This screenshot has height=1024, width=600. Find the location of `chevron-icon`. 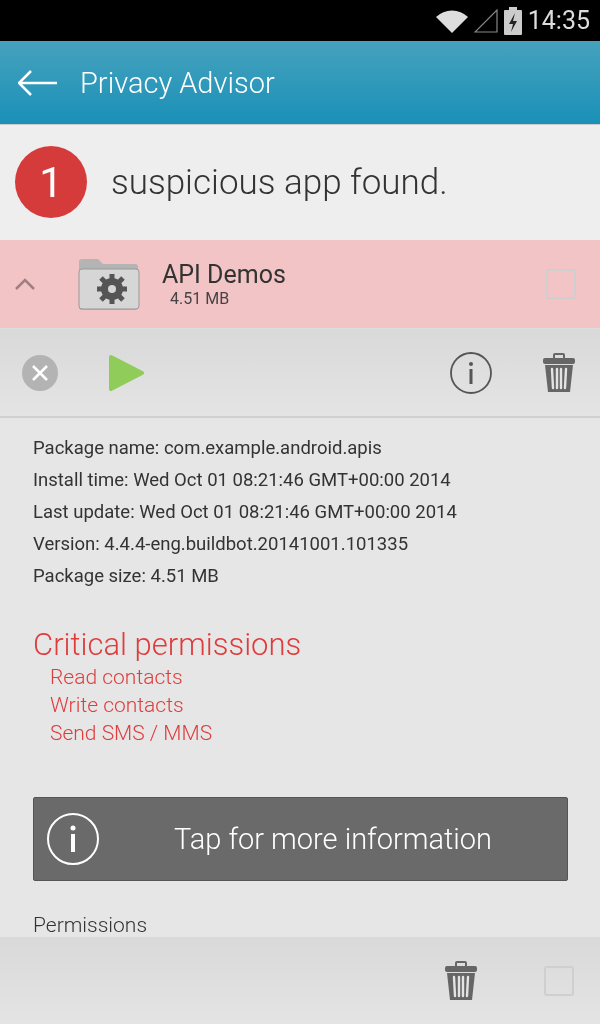

chevron-icon is located at coordinates (25, 284).